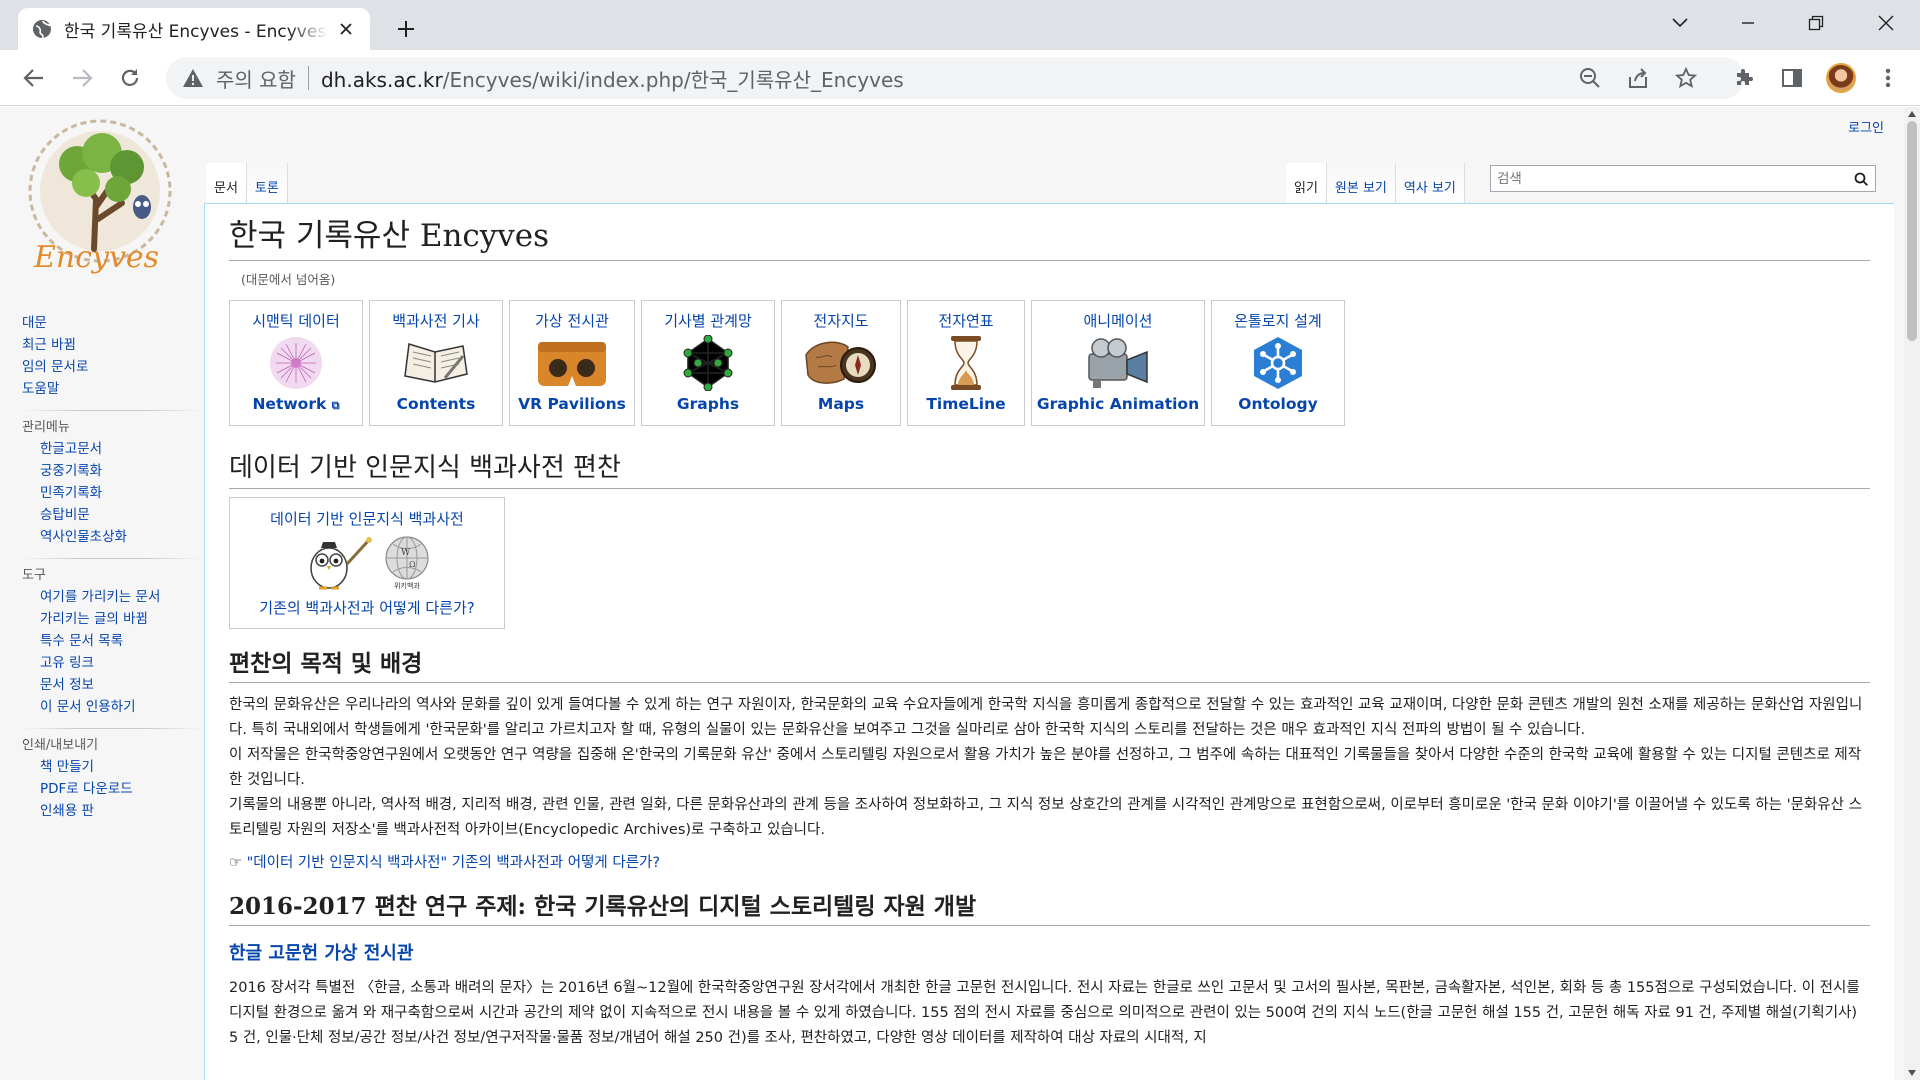 Image resolution: width=1920 pixels, height=1080 pixels. I want to click on map-compass-icon, so click(841, 363).